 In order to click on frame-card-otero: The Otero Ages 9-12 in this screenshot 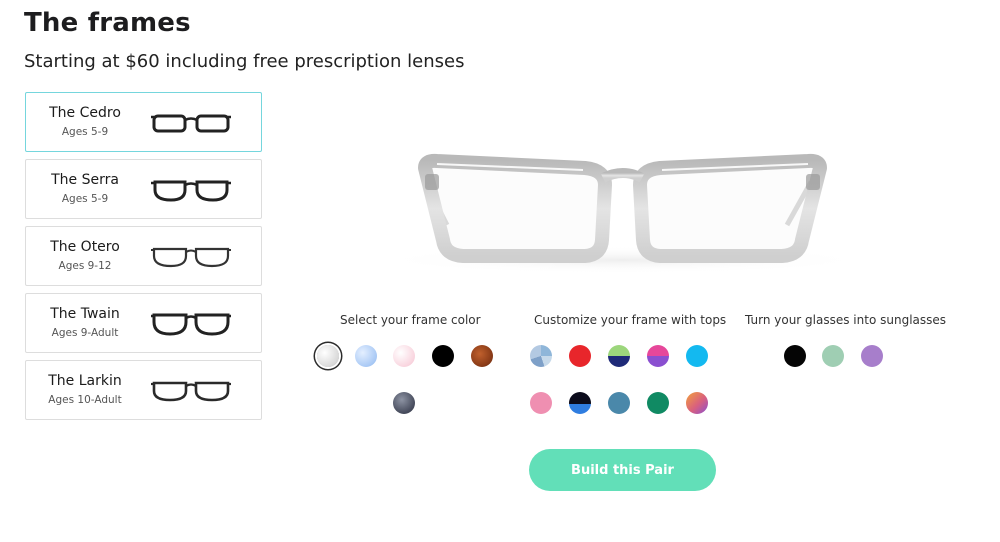, I will do `click(143, 256)`.